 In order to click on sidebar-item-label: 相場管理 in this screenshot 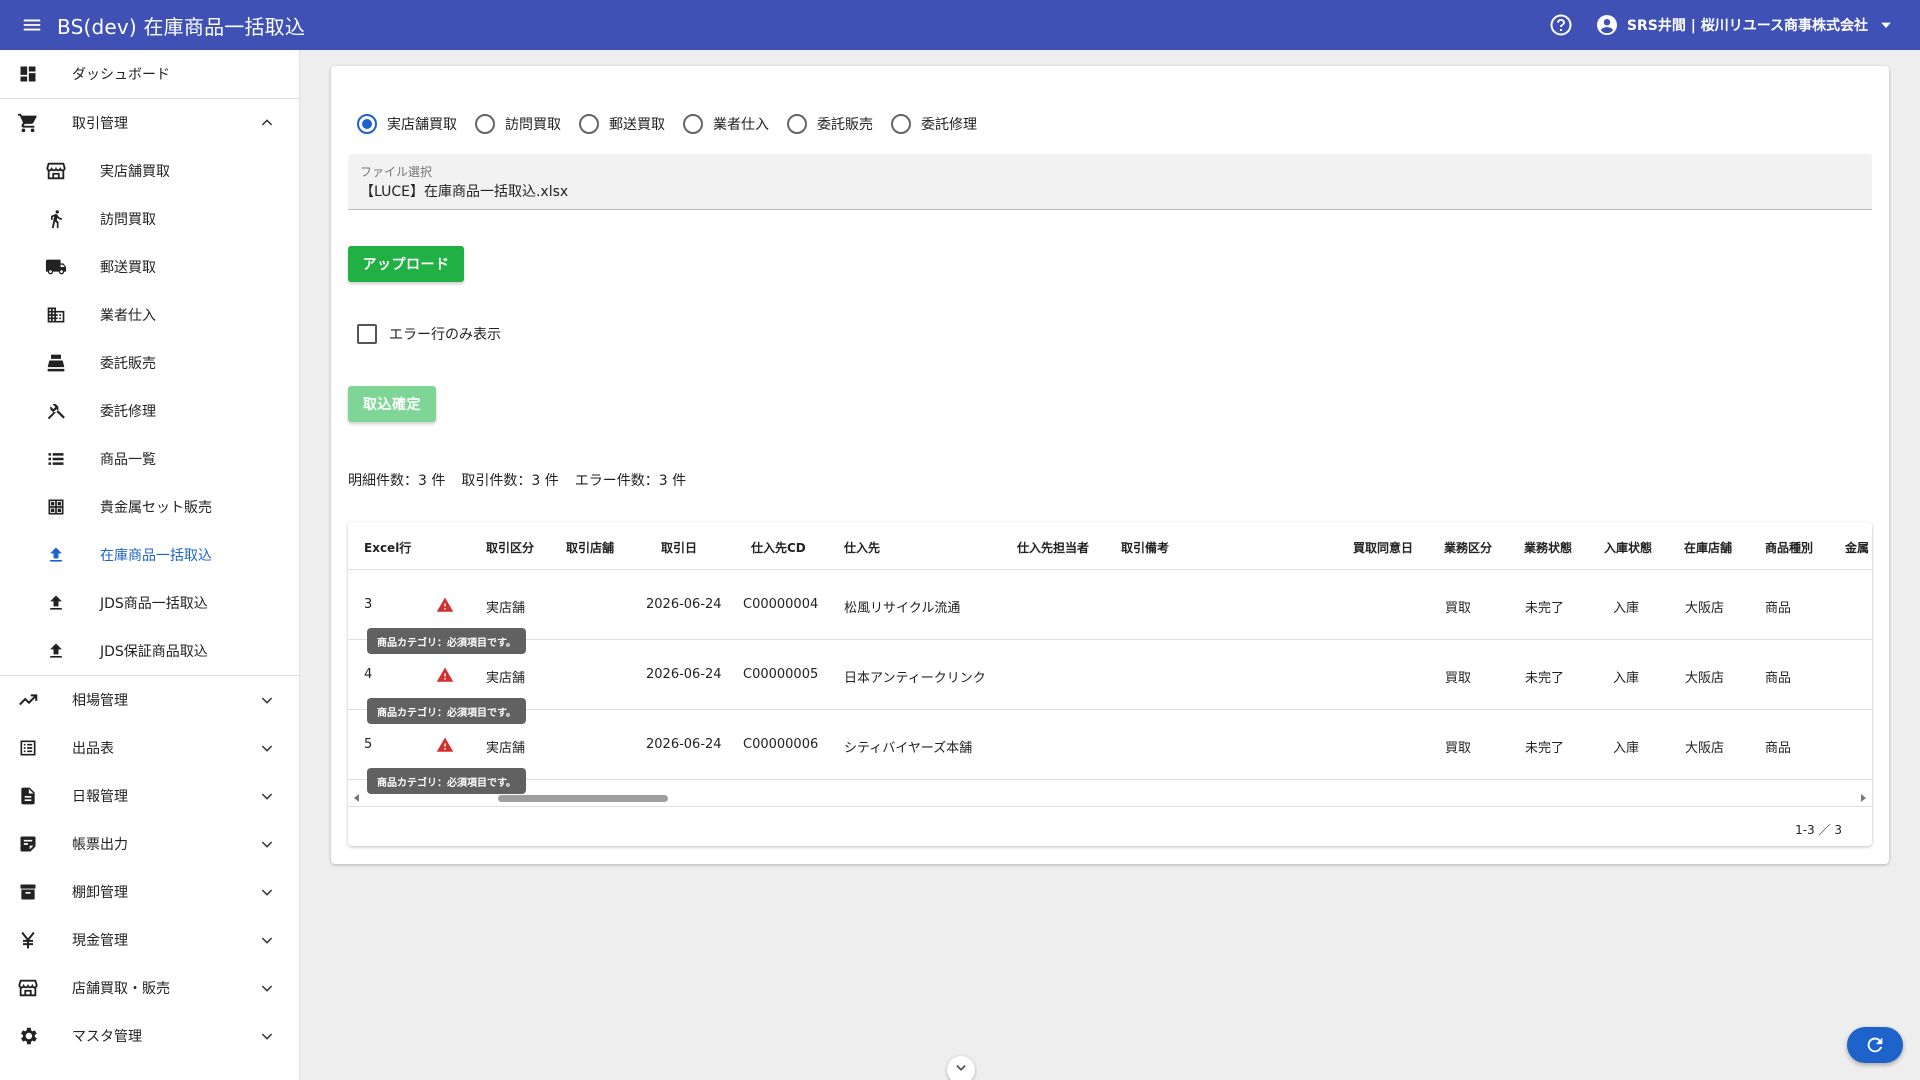, I will do `click(100, 701)`.